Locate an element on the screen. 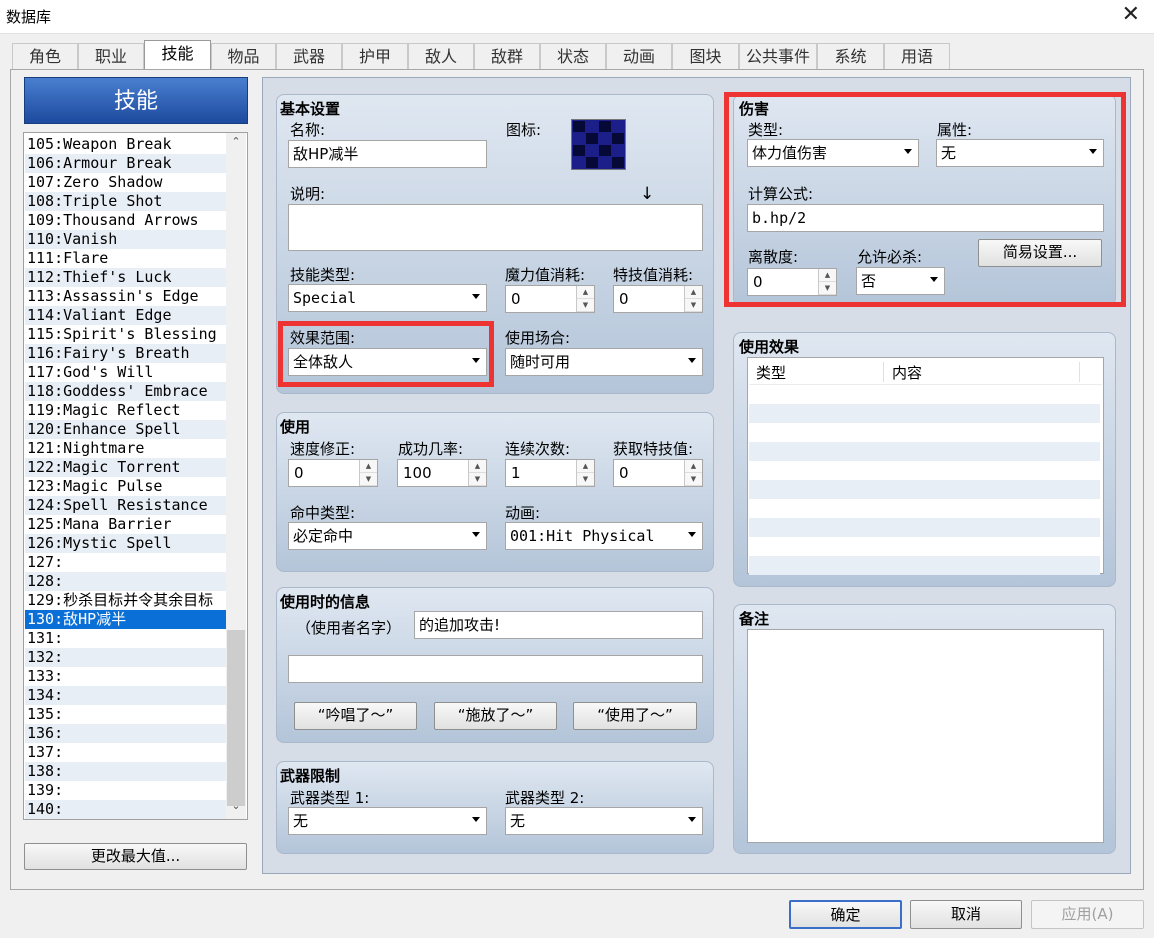  skill-type-select: Special is located at coordinates (387, 298).